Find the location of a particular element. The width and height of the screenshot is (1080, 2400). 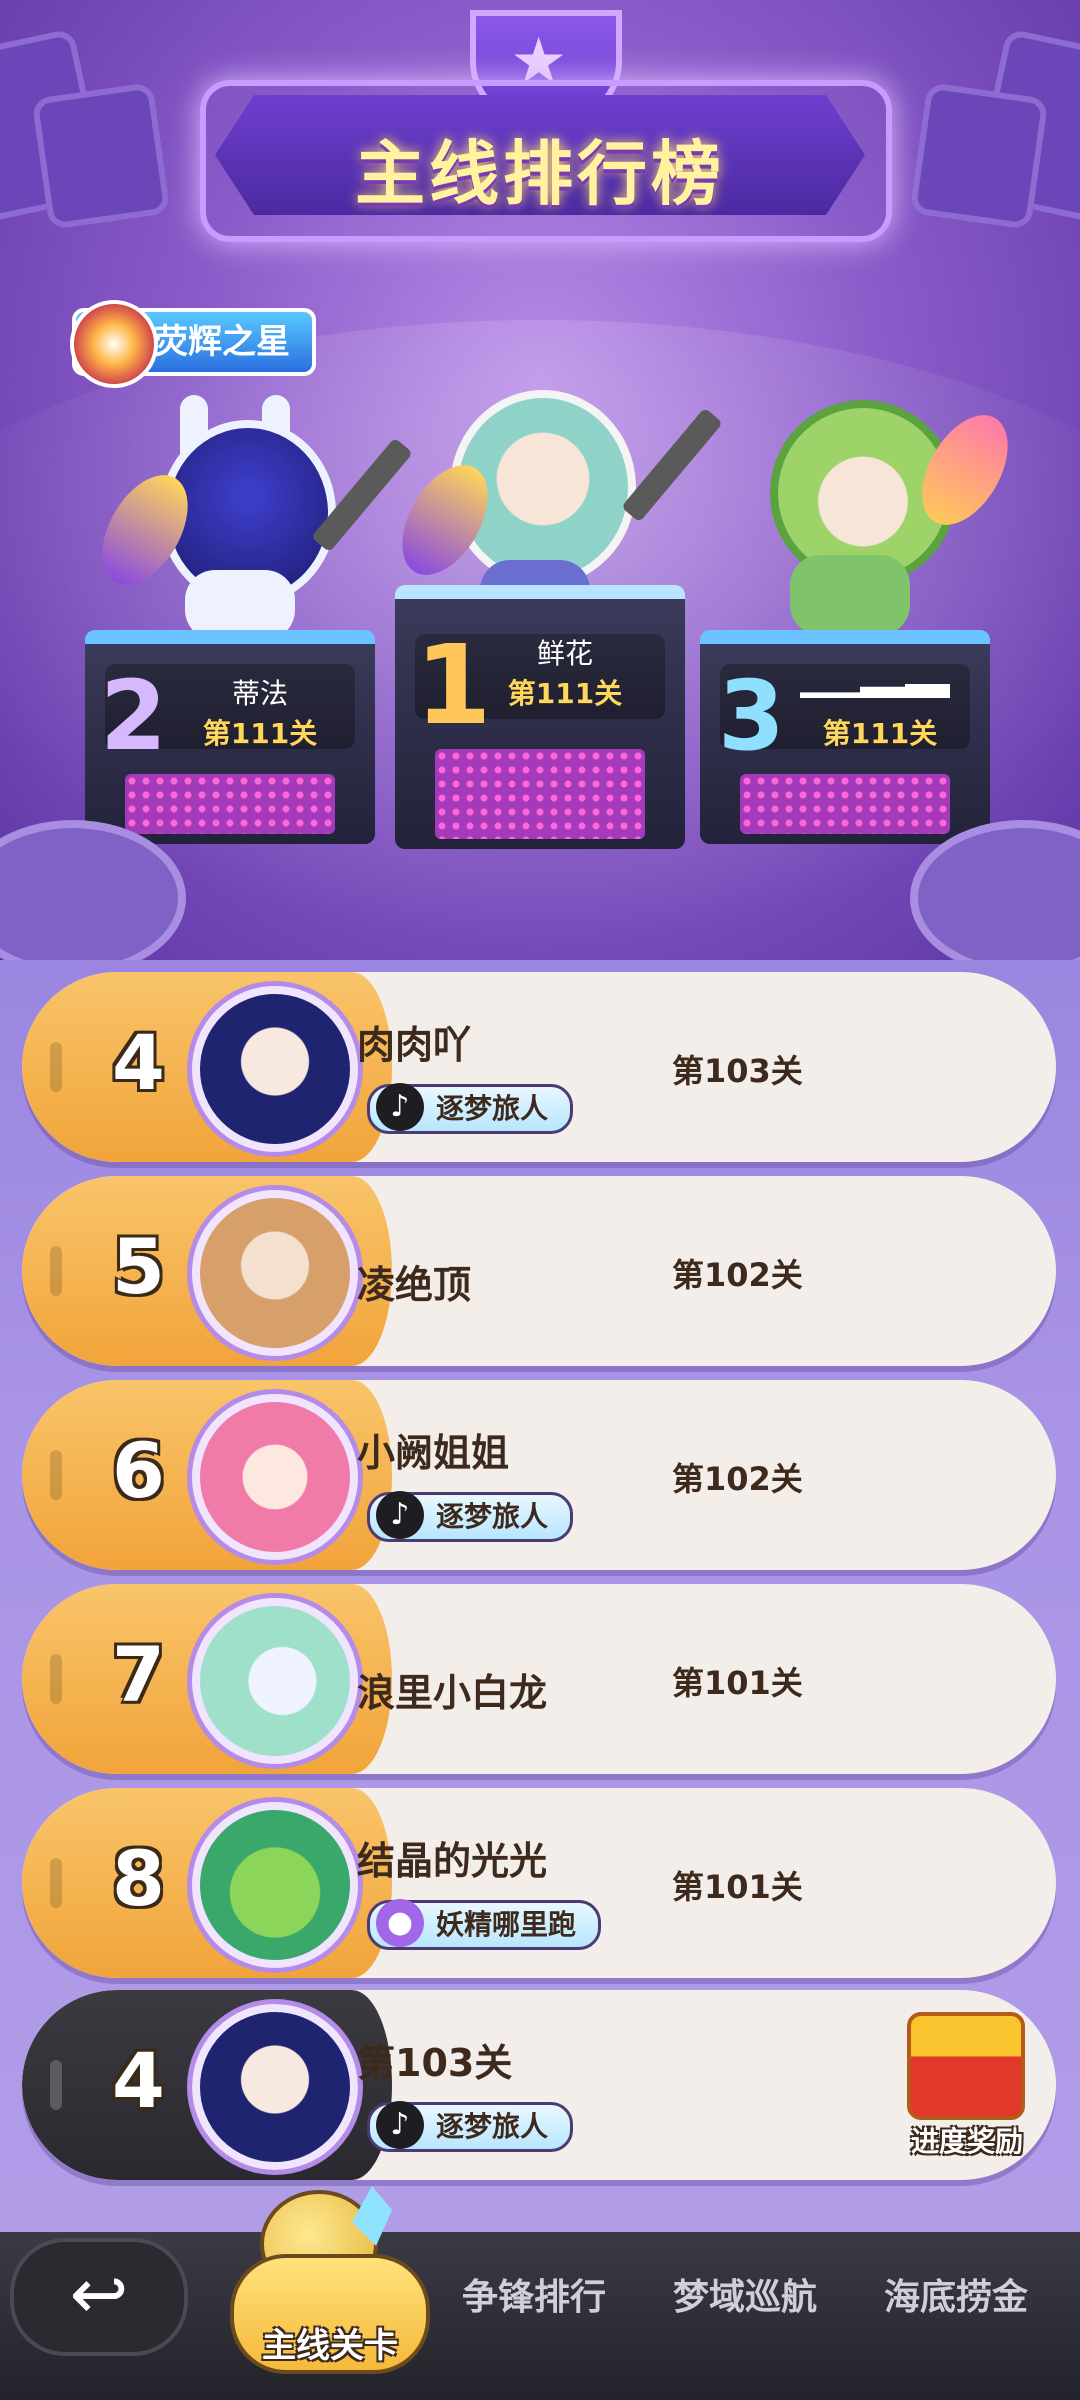

player-name: 鲜花 is located at coordinates (564, 653).